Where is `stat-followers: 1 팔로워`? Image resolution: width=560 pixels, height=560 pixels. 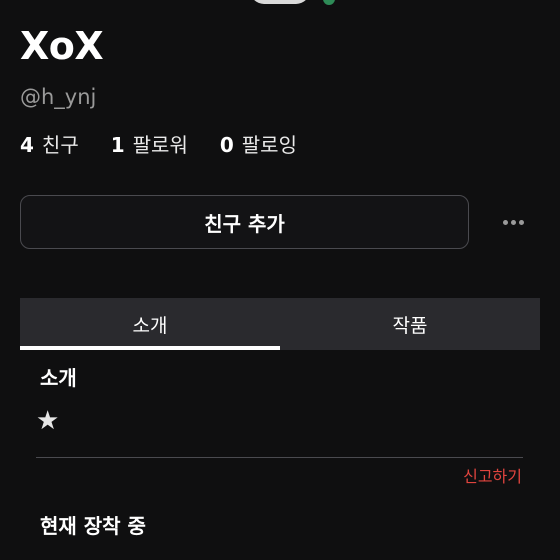
stat-followers: 1 팔로워 is located at coordinates (149, 145).